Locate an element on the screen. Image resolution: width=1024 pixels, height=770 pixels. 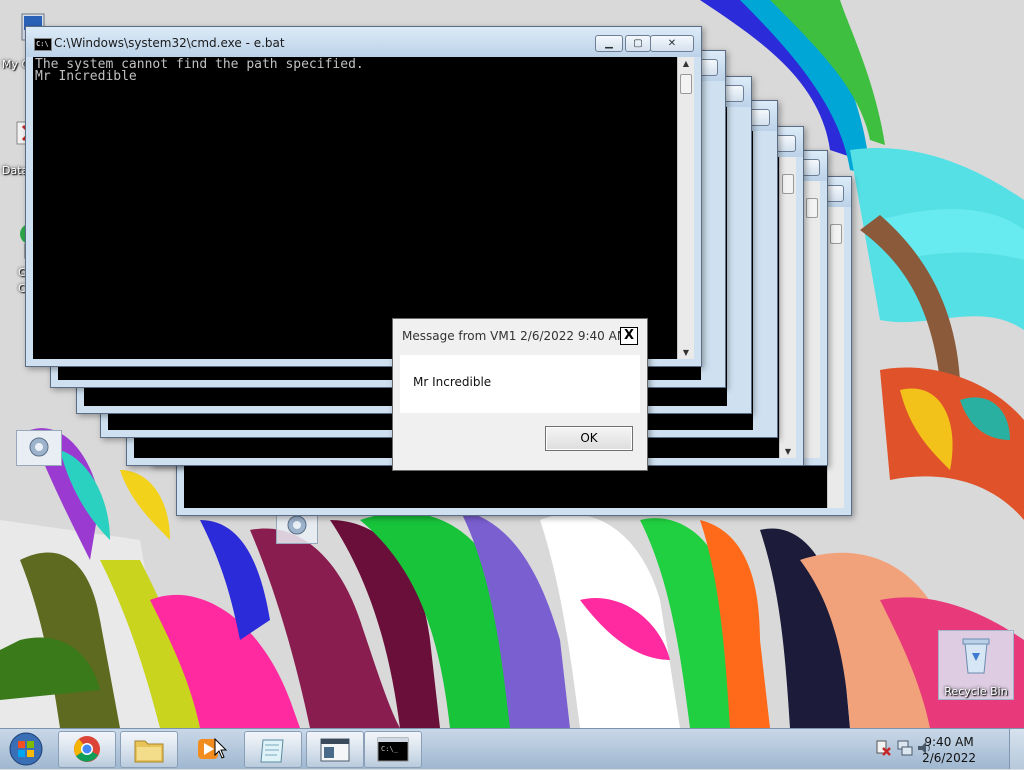
maximize-icon: ▢ is located at coordinates (638, 43).